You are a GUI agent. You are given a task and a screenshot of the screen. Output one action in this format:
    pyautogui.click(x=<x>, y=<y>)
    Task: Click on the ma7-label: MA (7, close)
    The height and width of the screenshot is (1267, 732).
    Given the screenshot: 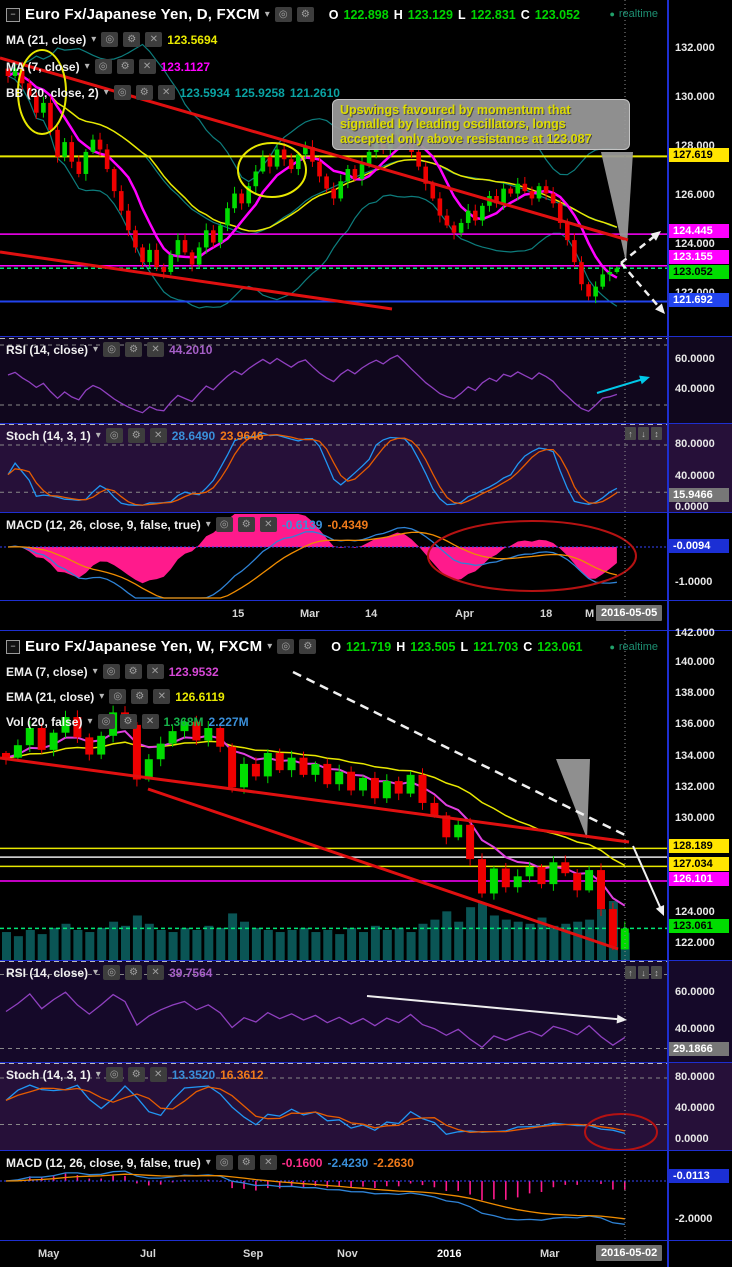 What is the action you would take?
    pyautogui.click(x=43, y=67)
    